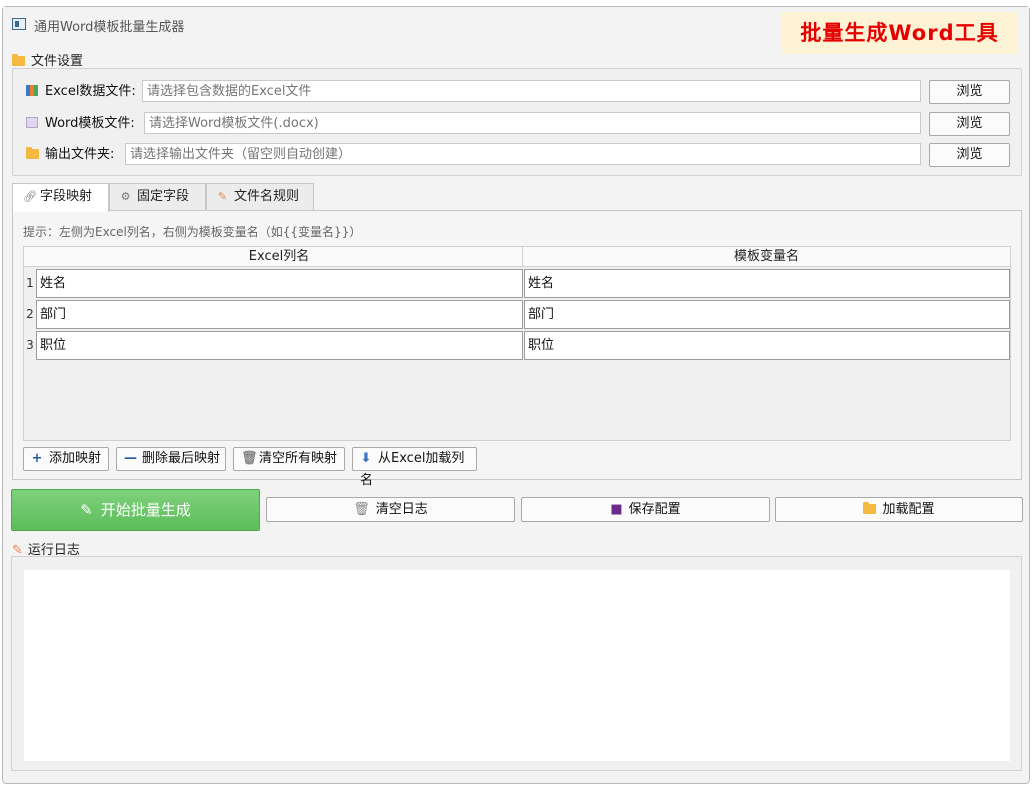  I want to click on load-from-excel-button: ⬇ 从Excel加载列名, so click(414, 467).